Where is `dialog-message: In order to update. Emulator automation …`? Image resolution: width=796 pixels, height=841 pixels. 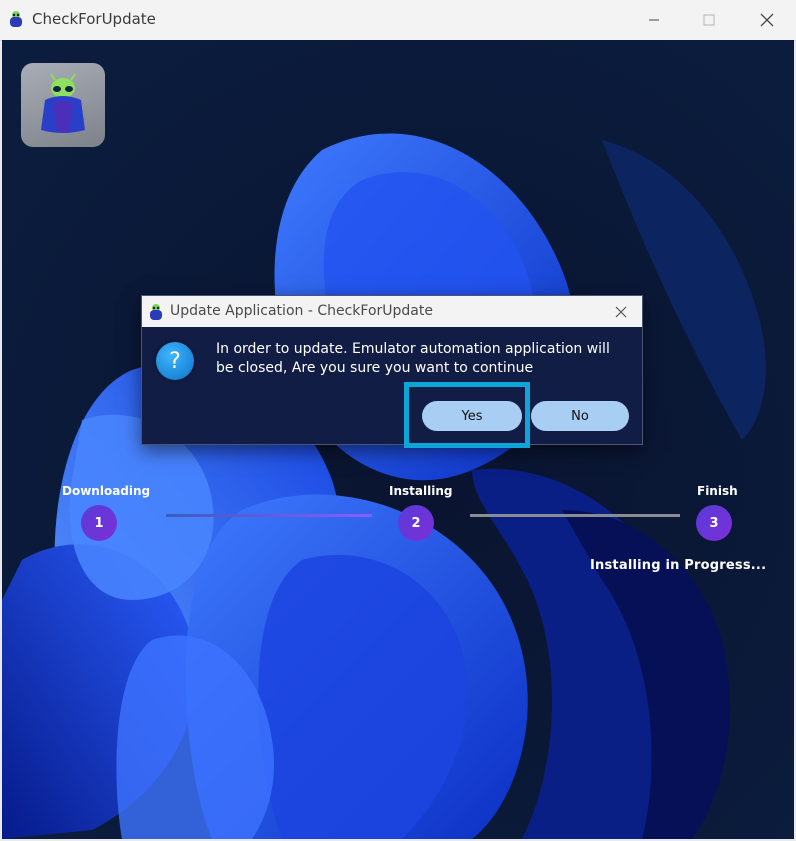
dialog-message: In order to update. Emulator automation … is located at coordinates (413, 358).